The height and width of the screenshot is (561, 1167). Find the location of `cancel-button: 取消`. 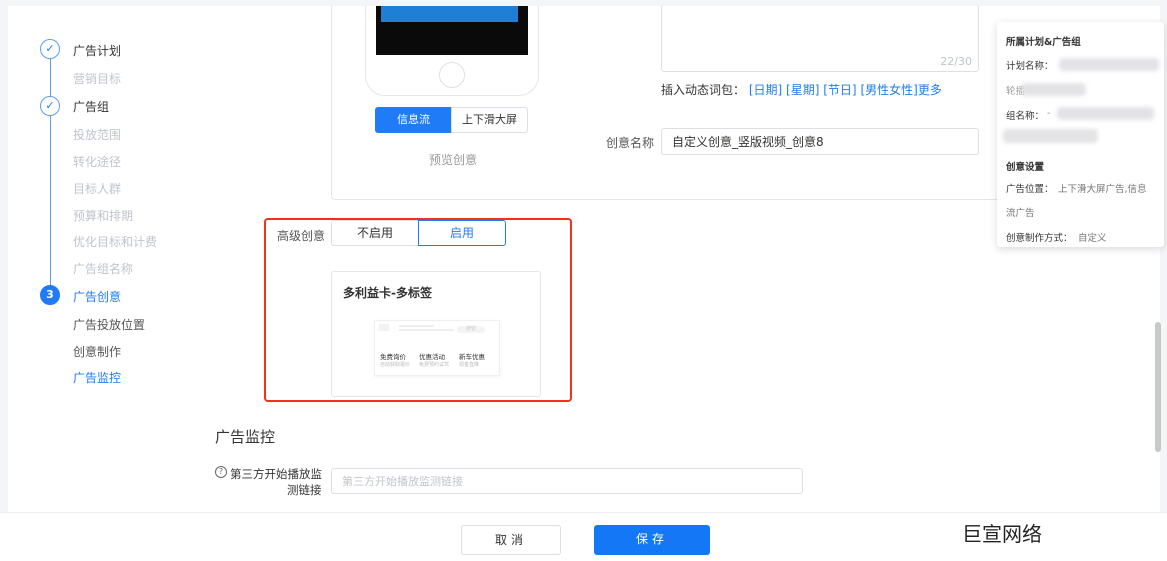

cancel-button: 取消 is located at coordinates (511, 540).